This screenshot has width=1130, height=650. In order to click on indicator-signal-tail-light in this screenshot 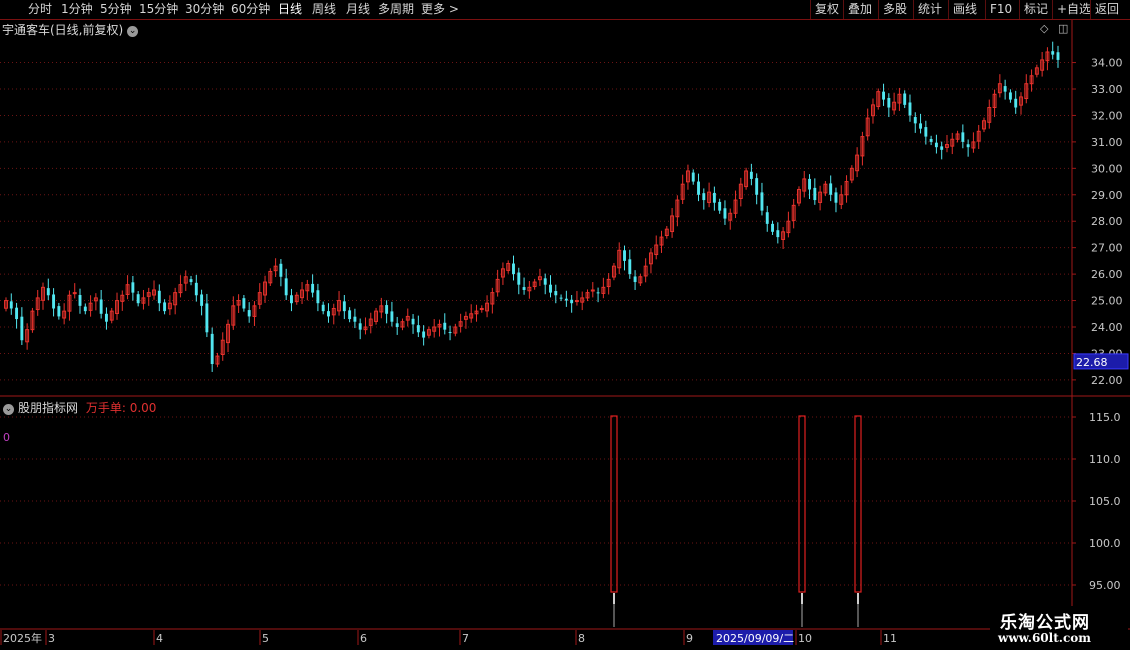, I will do `click(858, 598)`.